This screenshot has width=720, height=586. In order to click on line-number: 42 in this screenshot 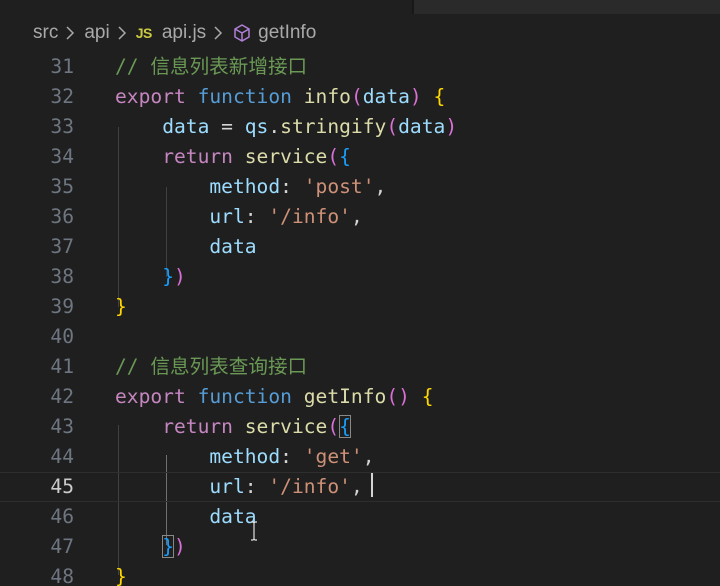, I will do `click(62, 396)`.